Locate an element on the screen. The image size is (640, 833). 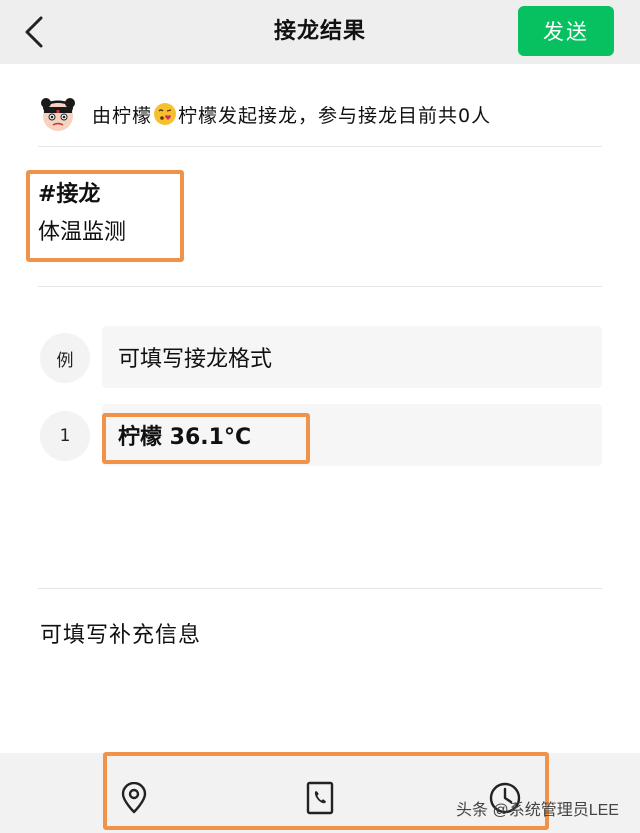
watermark: 头条 @系统管理员LEE is located at coordinates (537, 810).